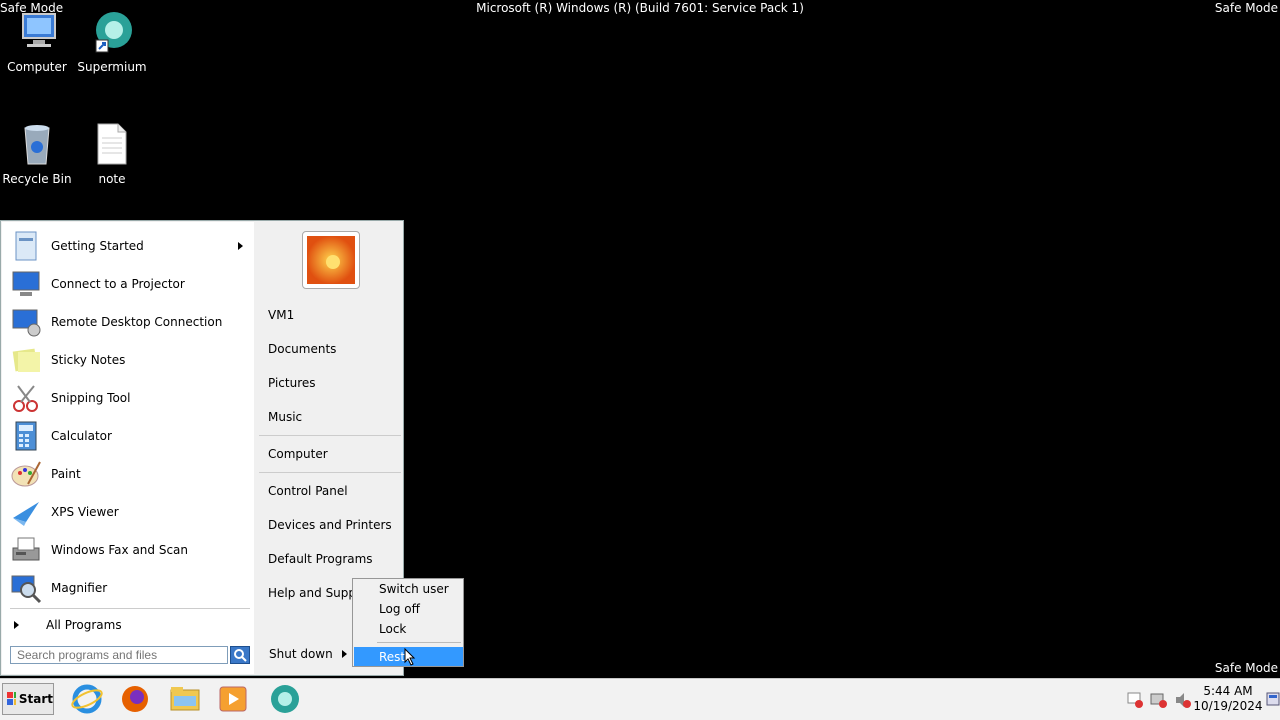 Image resolution: width=1280 pixels, height=720 pixels. Describe the element at coordinates (37, 179) in the screenshot. I see `desktop-icon-label: Recycle Bin` at that location.